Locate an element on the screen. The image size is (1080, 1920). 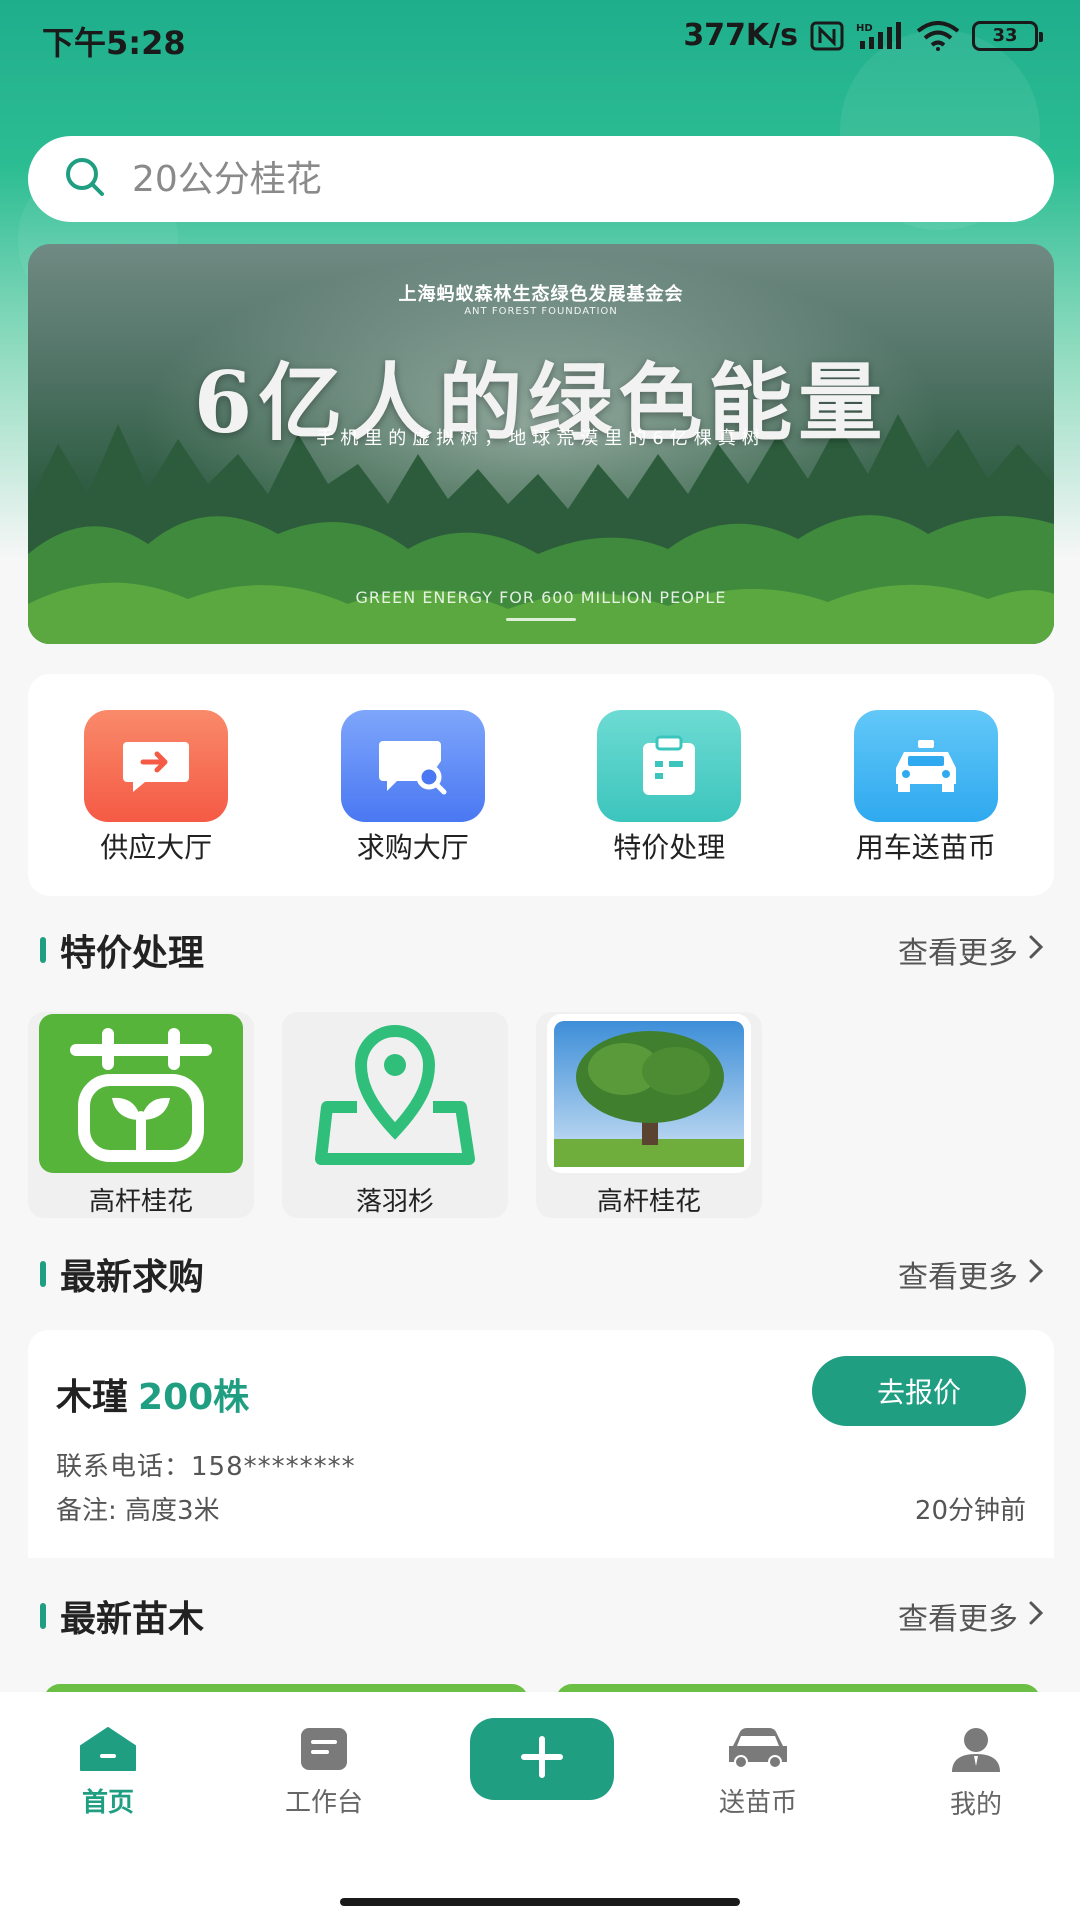
add-button is located at coordinates (542, 1759).